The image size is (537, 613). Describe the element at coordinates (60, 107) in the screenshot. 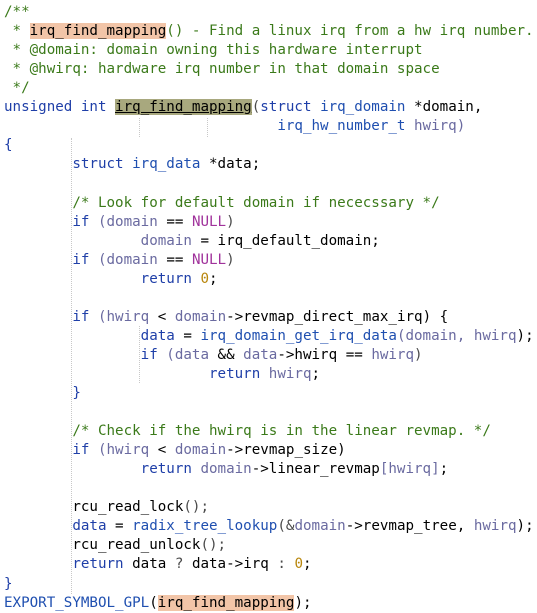

I see `code-token: unsigned int` at that location.